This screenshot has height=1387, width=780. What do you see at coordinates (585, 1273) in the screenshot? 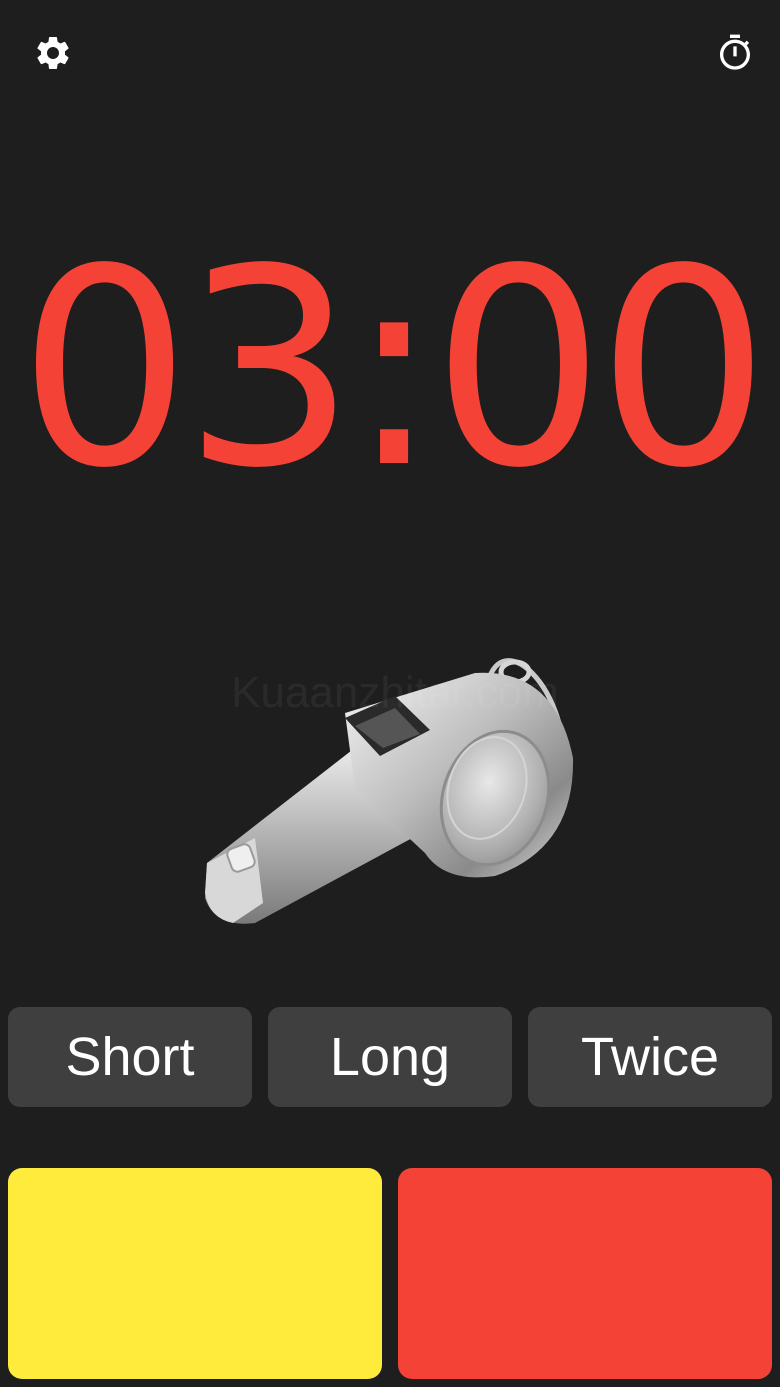
I see `red-card-button` at bounding box center [585, 1273].